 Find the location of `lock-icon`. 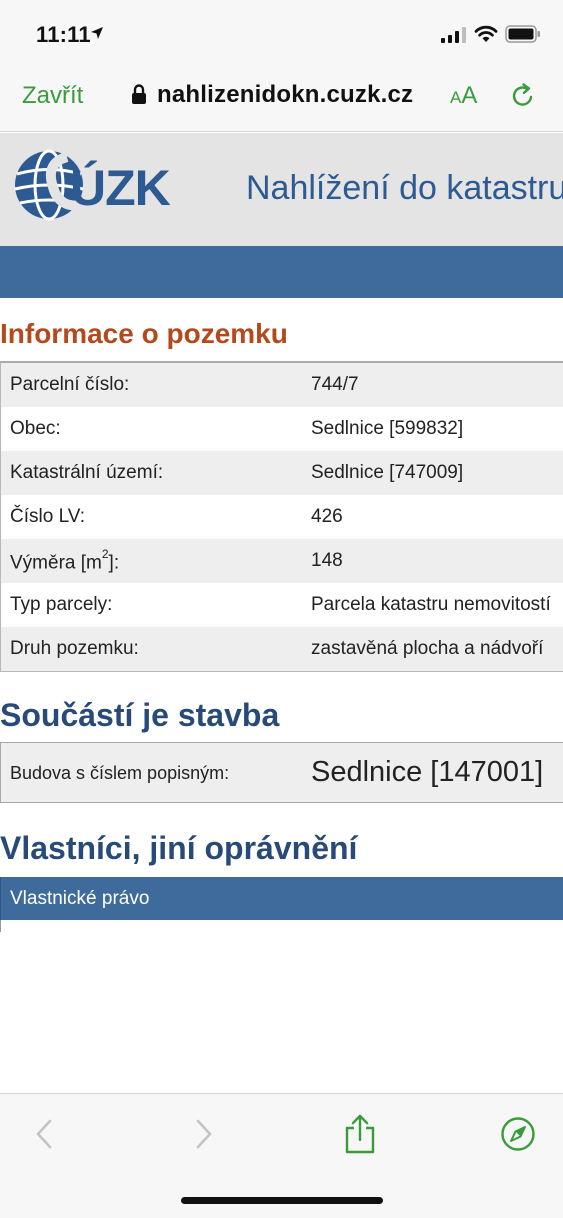

lock-icon is located at coordinates (139, 94).